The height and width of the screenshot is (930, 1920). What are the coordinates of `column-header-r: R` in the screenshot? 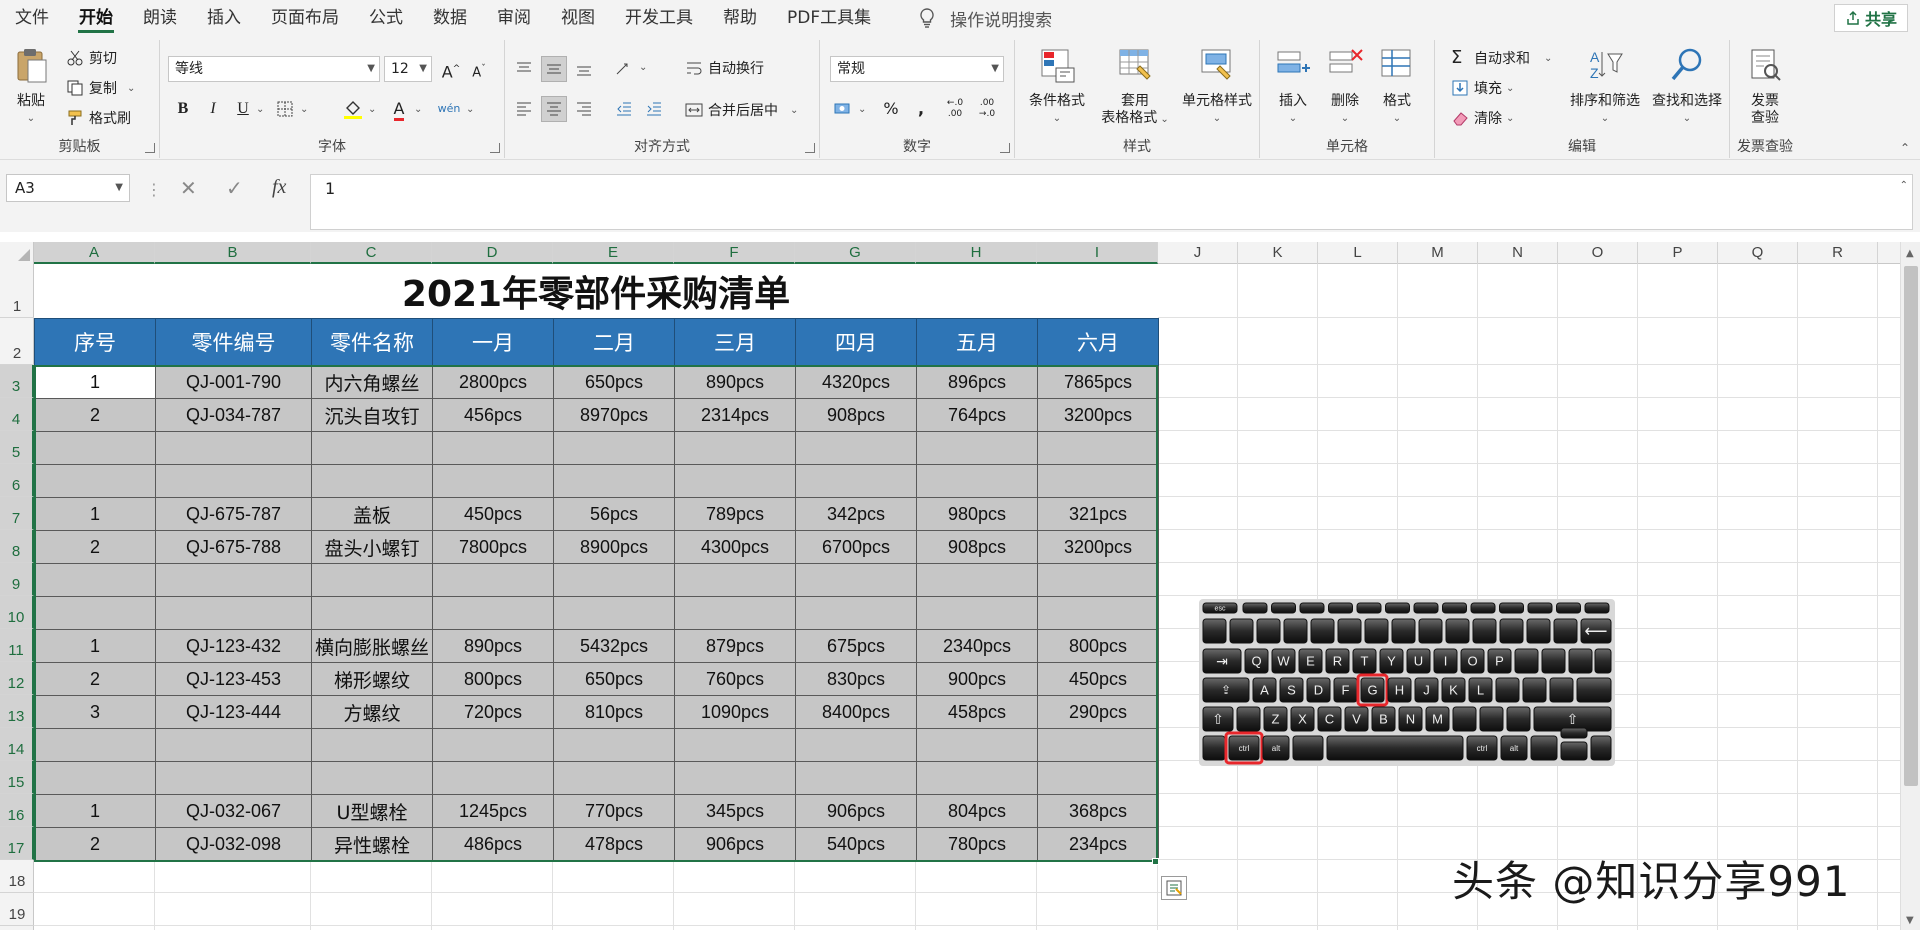 It's located at (1838, 253).